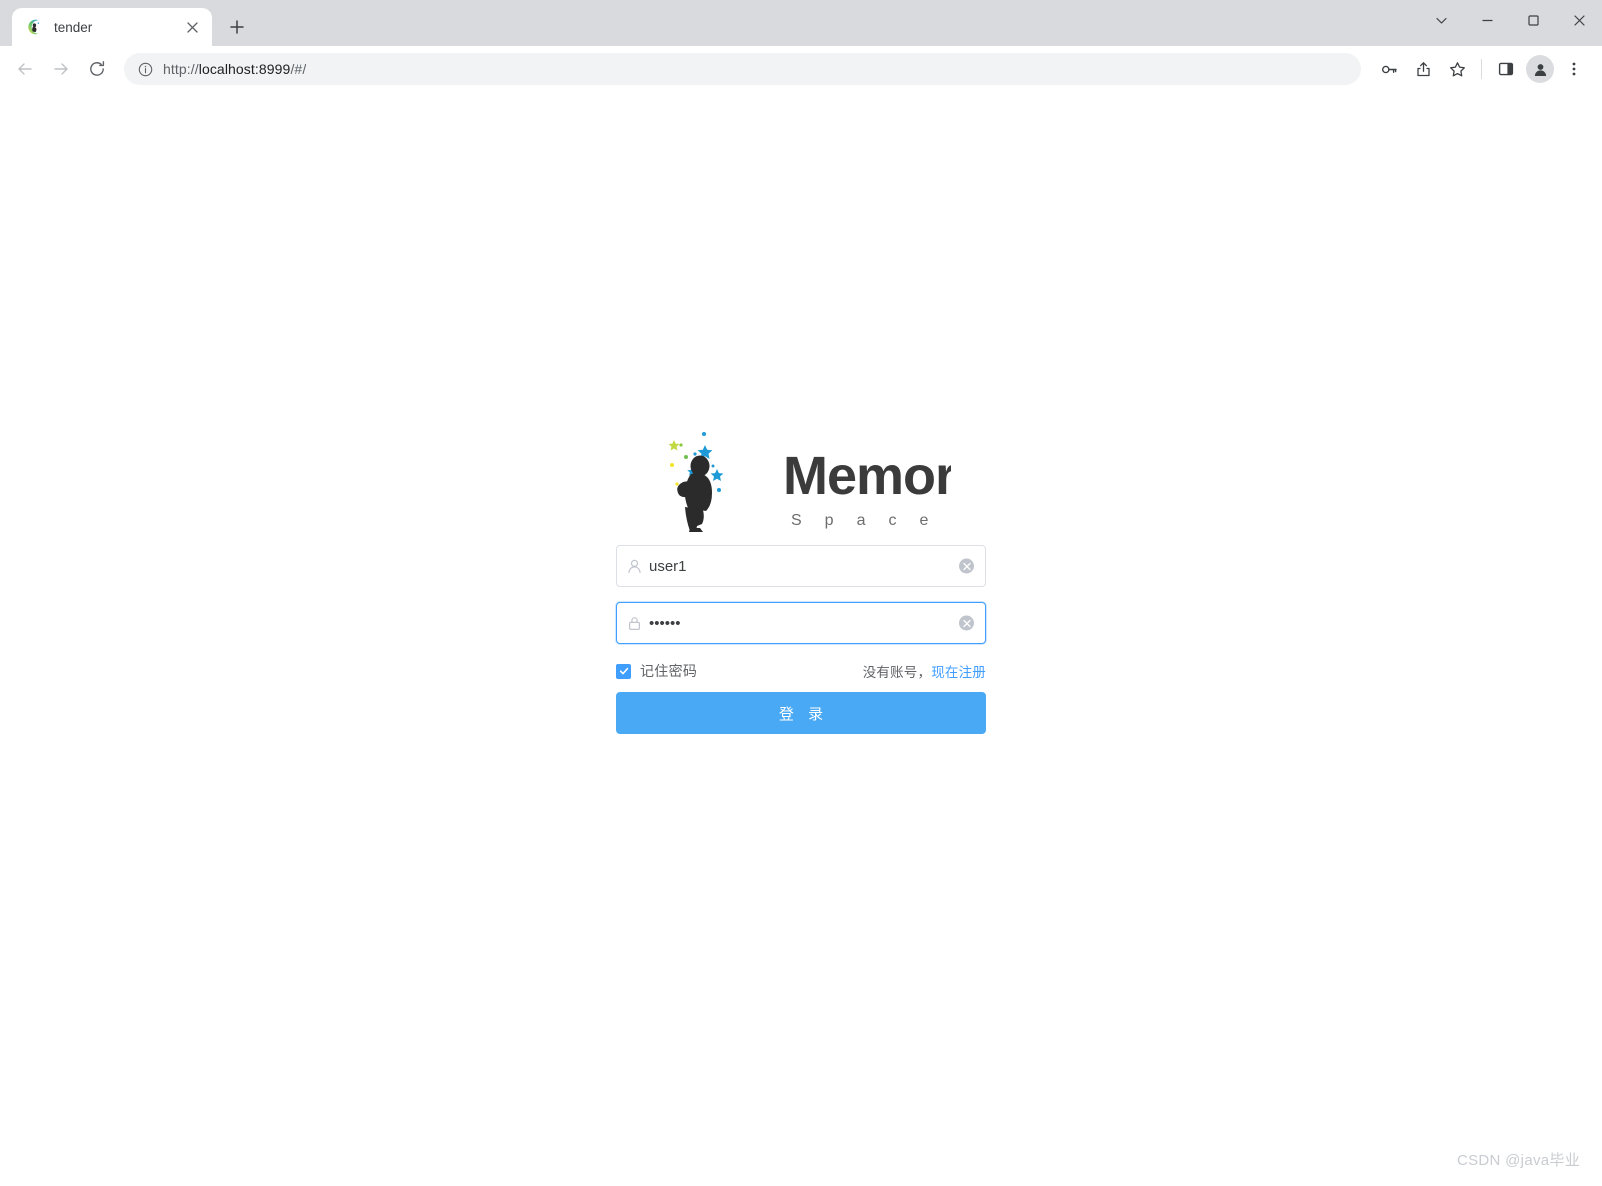  What do you see at coordinates (1506, 69) in the screenshot?
I see `side-panel-icon` at bounding box center [1506, 69].